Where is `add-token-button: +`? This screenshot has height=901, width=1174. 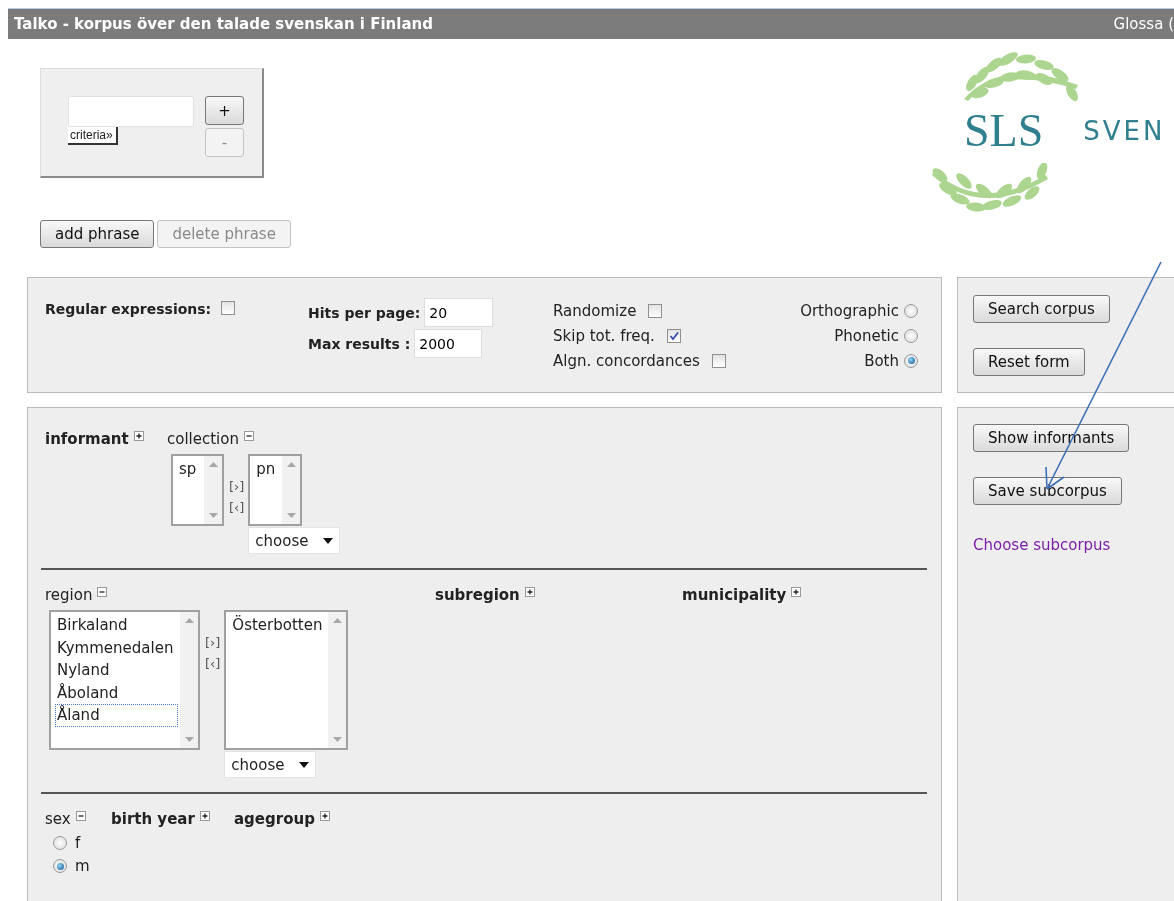 add-token-button: + is located at coordinates (224, 110).